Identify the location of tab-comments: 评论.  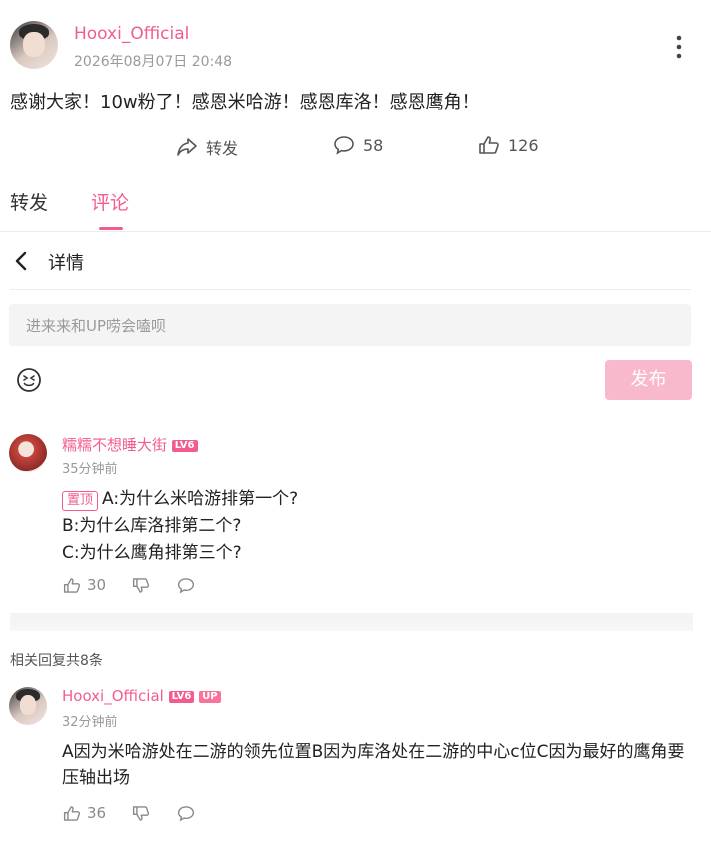
(110, 201).